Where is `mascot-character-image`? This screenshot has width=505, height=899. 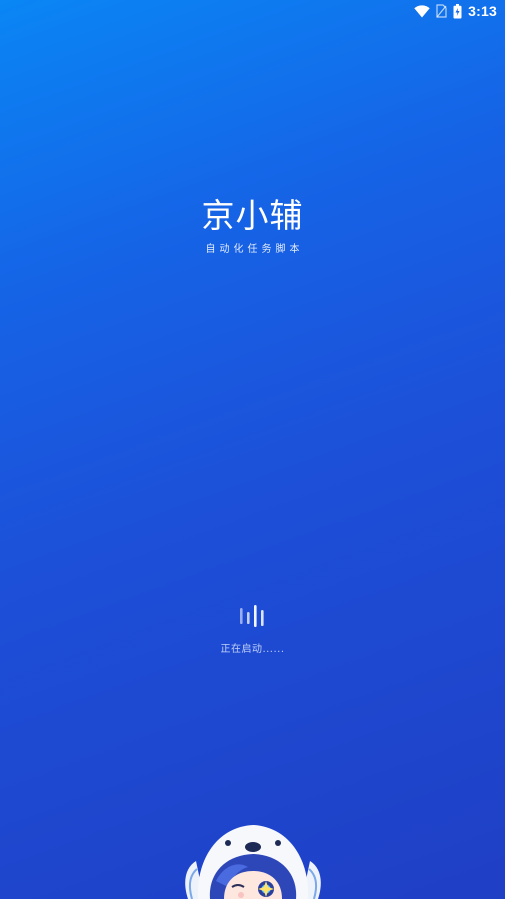
mascot-character-image is located at coordinates (253, 862).